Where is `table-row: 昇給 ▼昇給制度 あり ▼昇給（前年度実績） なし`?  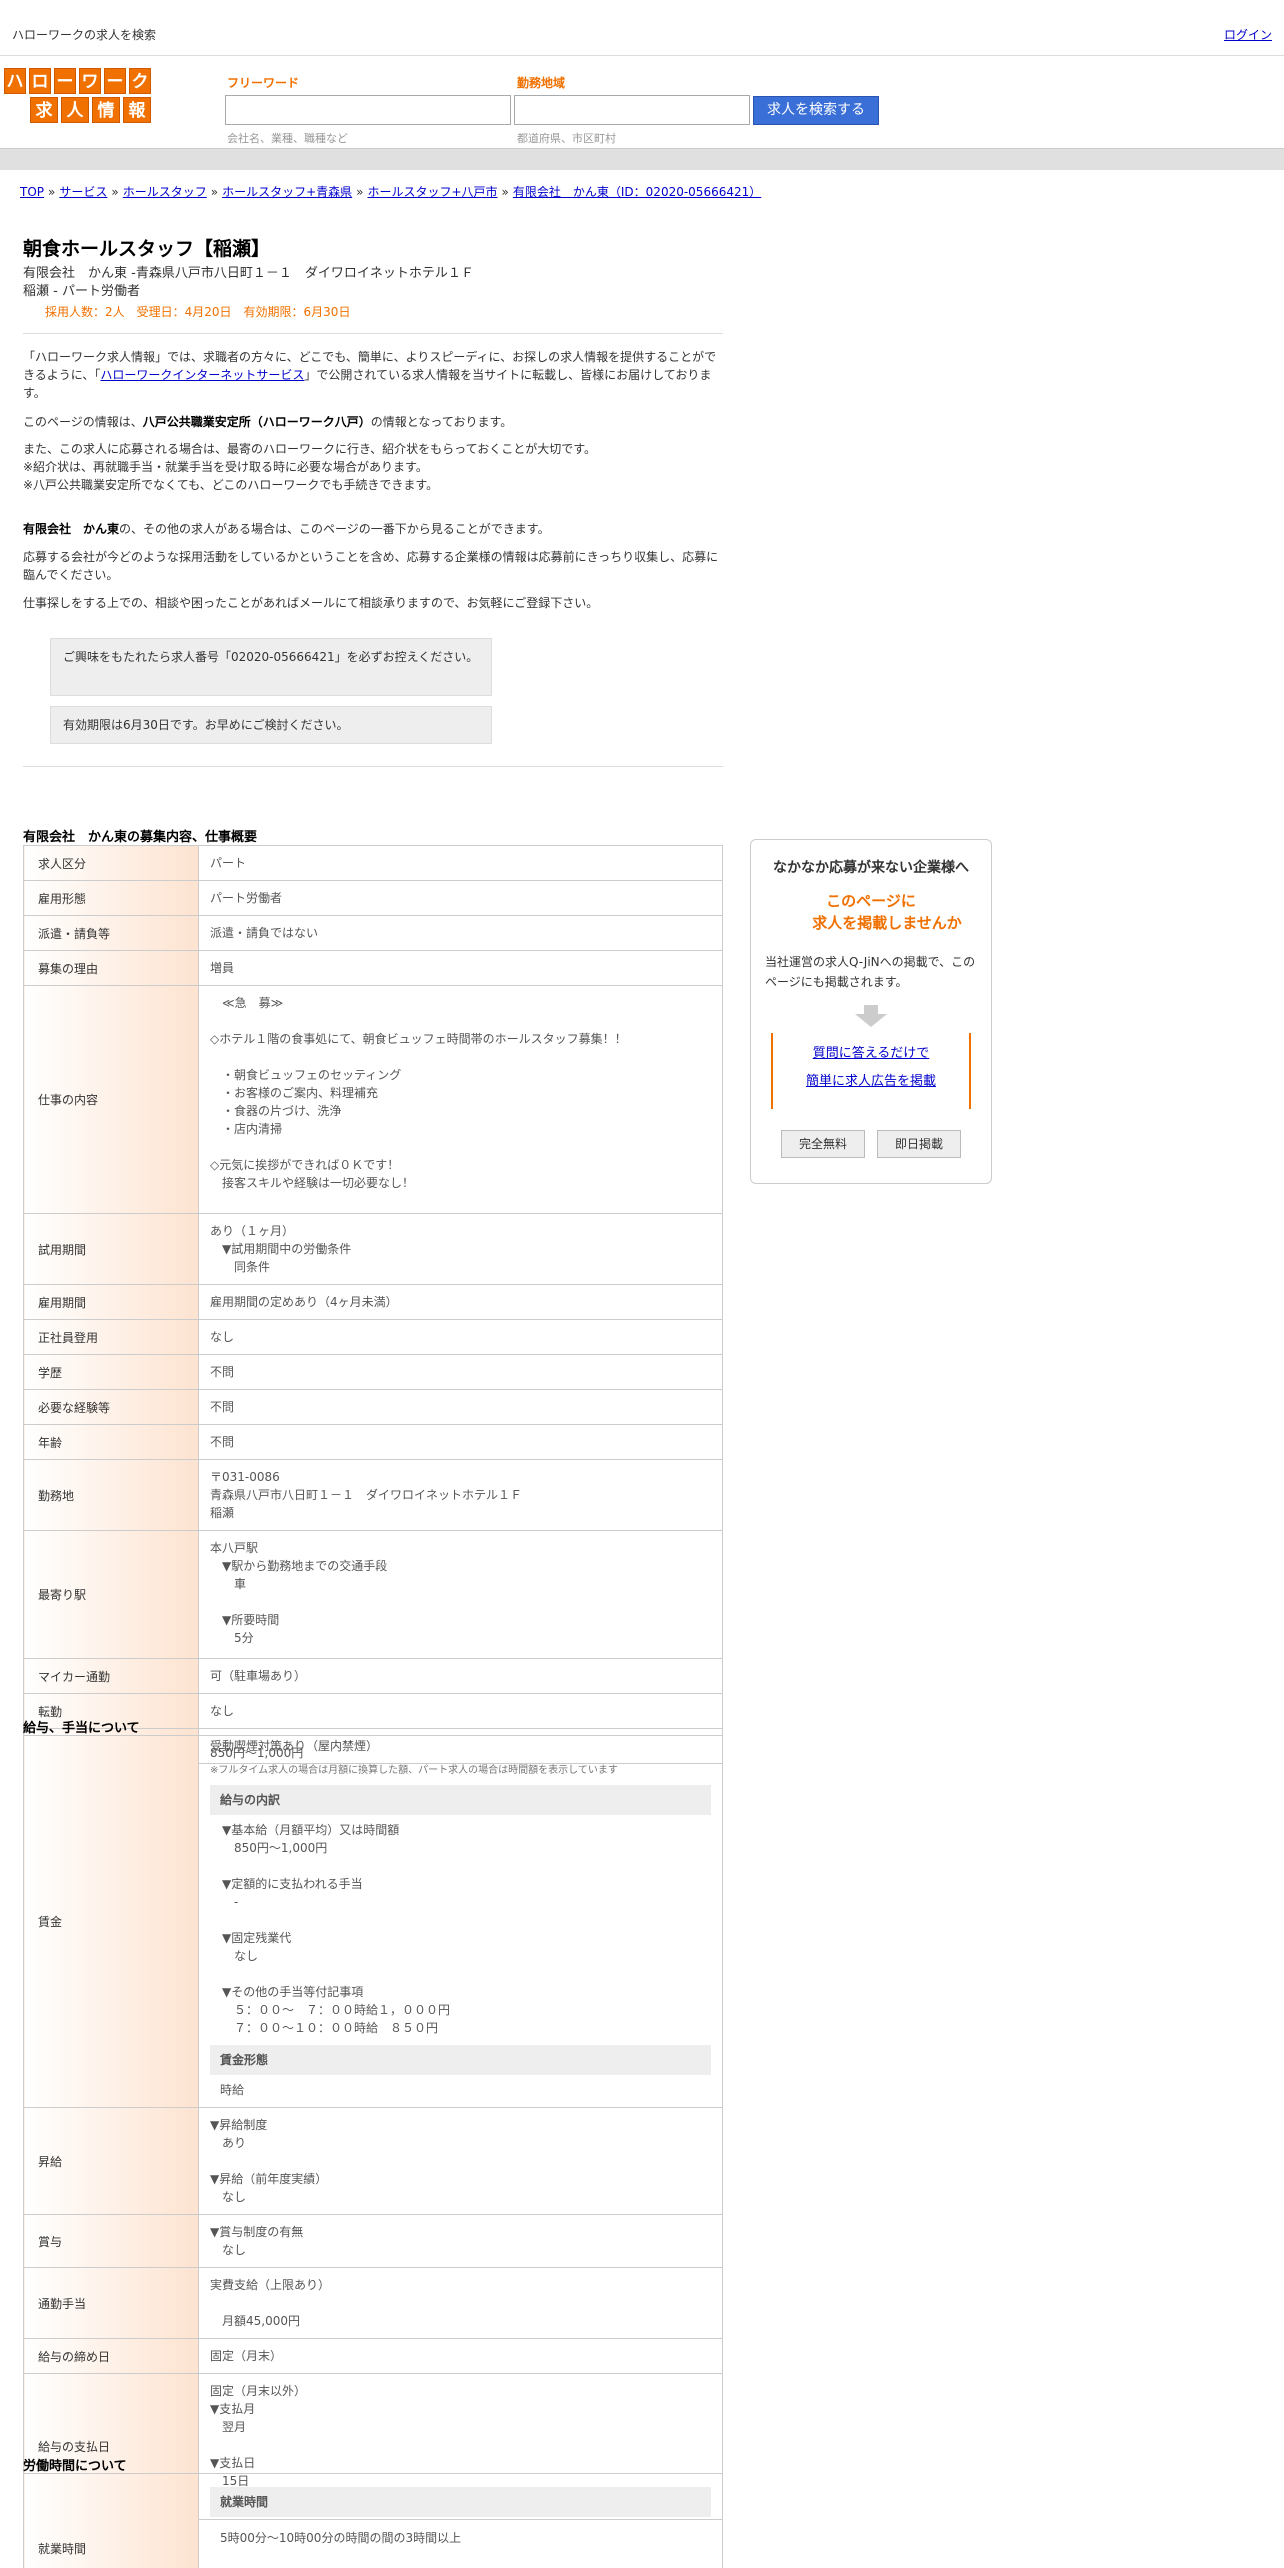
table-row: 昇給 ▼昇給制度 あり ▼昇給（前年度実績） なし is located at coordinates (373, 2161).